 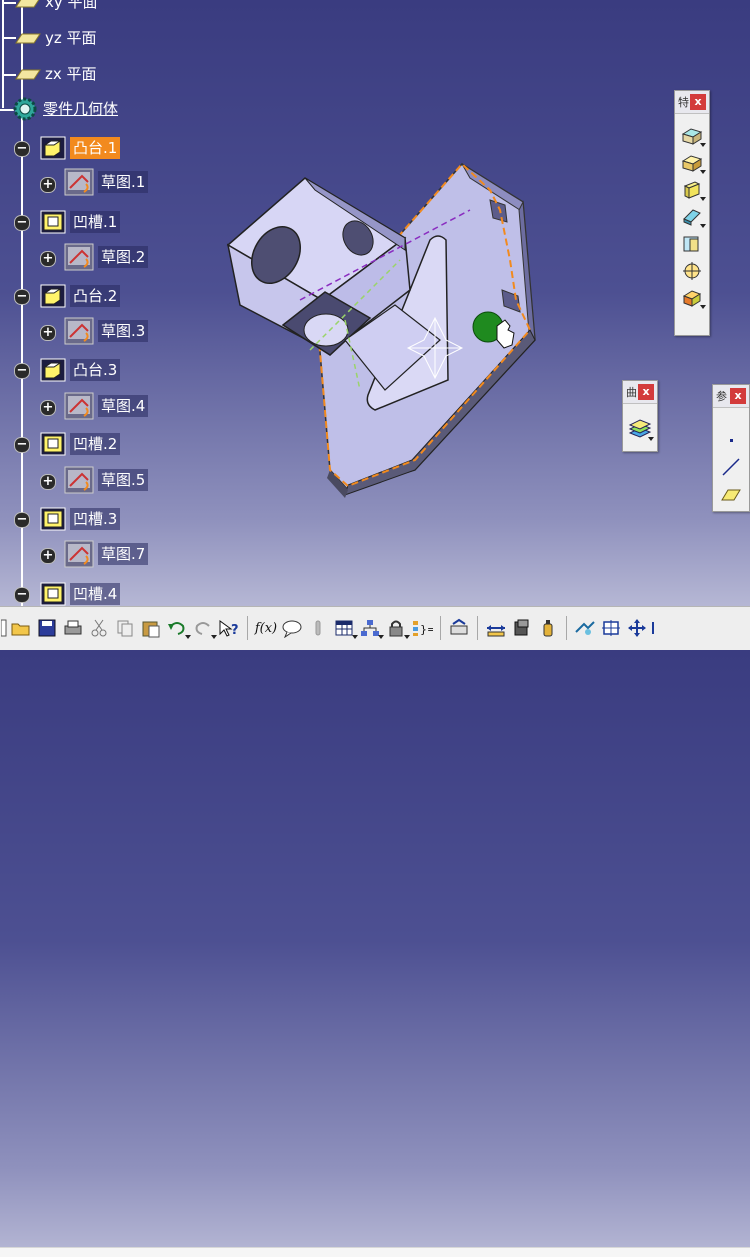 I want to click on fly-icon, so click(x=585, y=628).